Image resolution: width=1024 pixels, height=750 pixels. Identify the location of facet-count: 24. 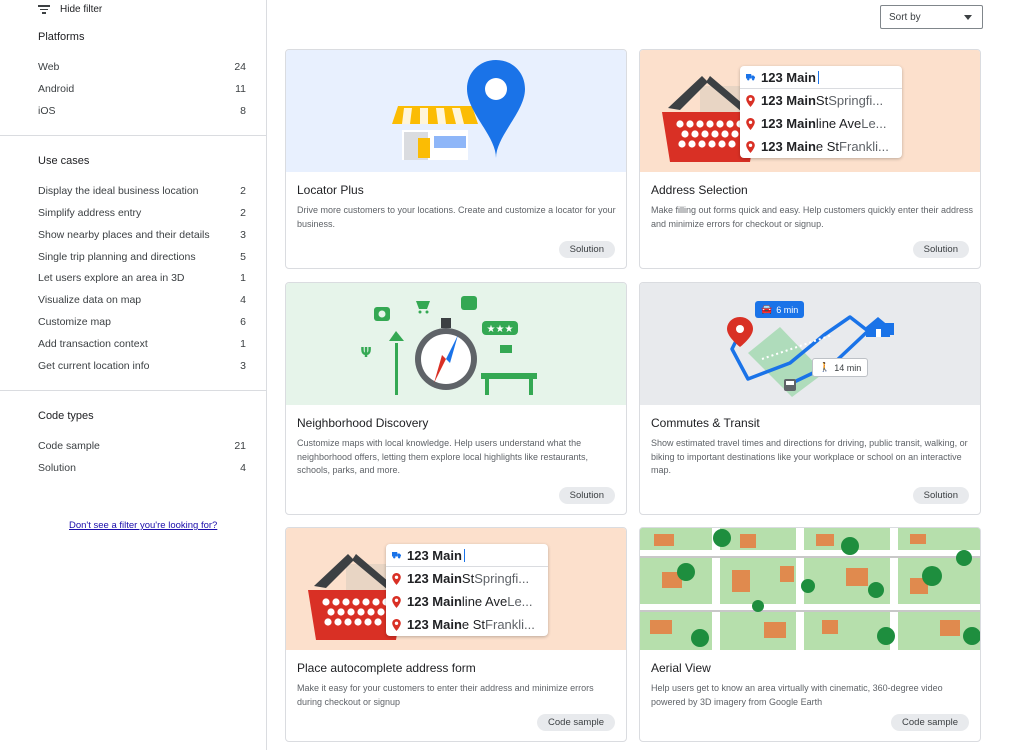
(240, 67).